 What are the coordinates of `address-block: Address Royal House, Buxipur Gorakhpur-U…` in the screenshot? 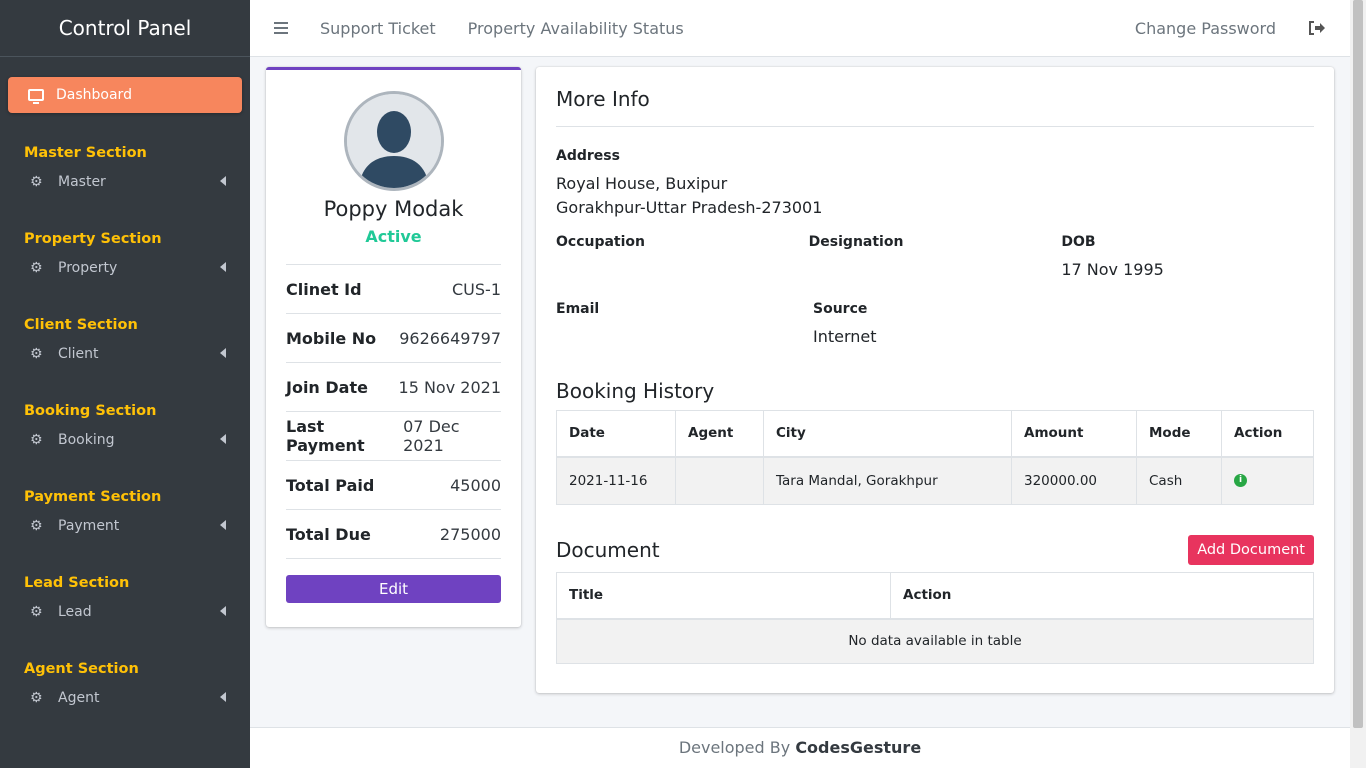 It's located at (935, 184).